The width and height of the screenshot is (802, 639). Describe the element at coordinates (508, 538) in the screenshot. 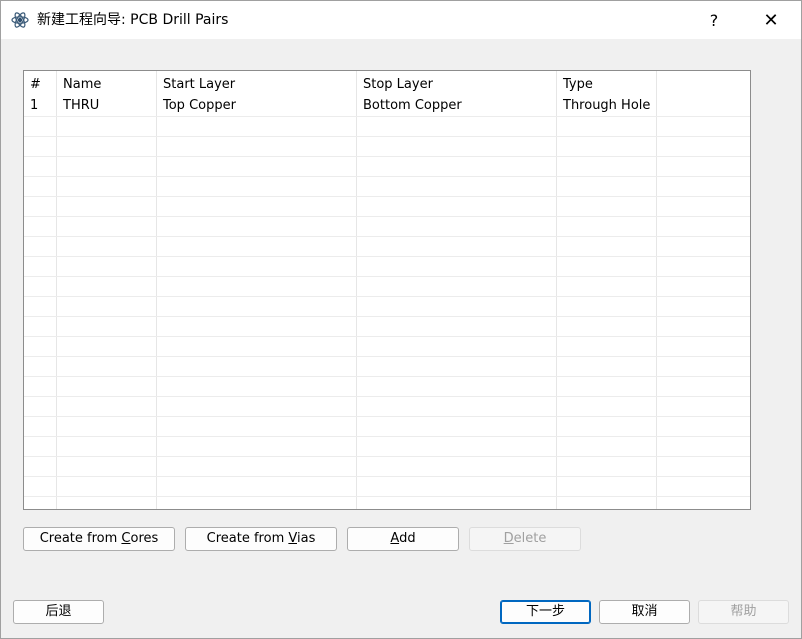

I see `mnemonic-d: D` at that location.